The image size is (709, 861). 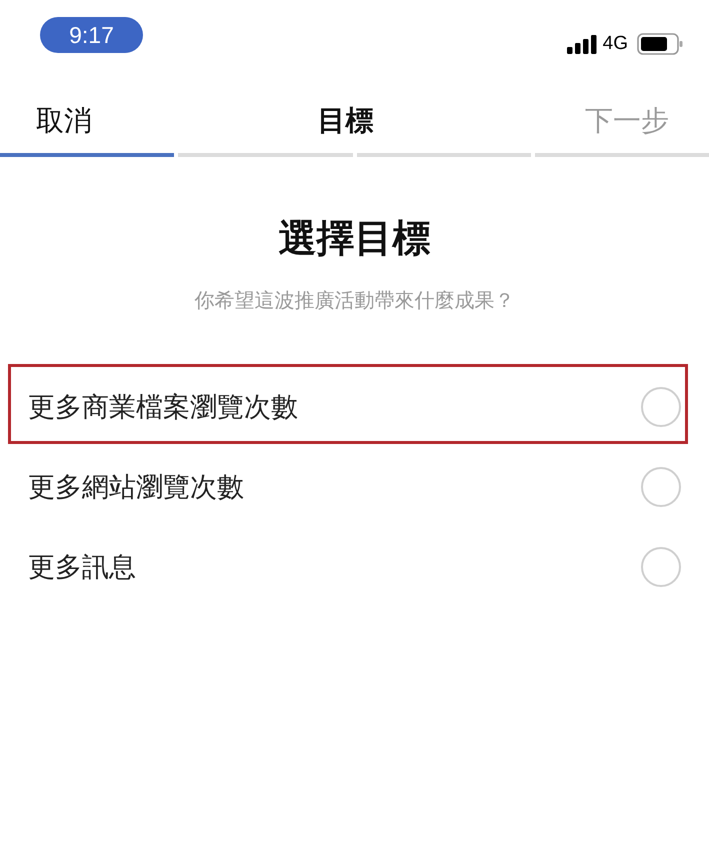 What do you see at coordinates (348, 404) in the screenshot?
I see `objective-option: 更多商業檔案瀏覽次數` at bounding box center [348, 404].